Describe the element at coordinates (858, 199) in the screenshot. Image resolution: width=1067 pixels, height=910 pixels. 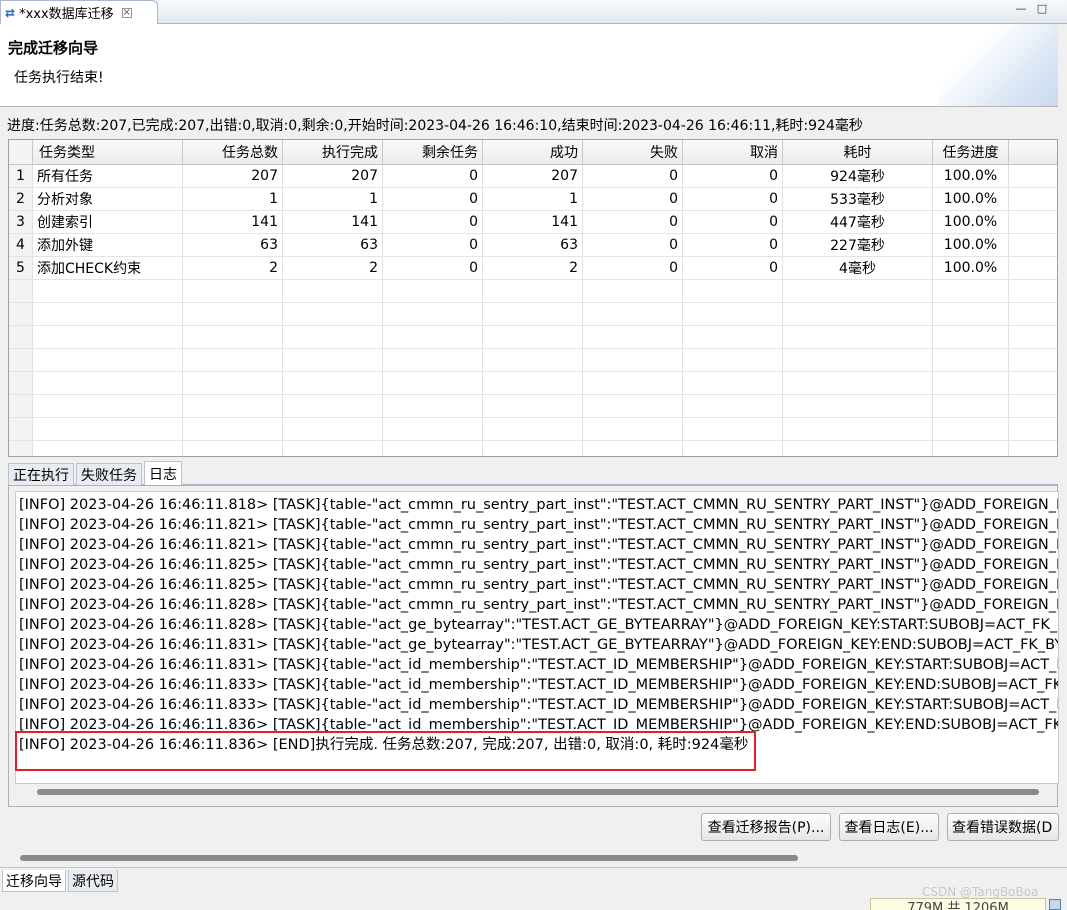
I see `elapsed-cell: 533毫秒` at that location.